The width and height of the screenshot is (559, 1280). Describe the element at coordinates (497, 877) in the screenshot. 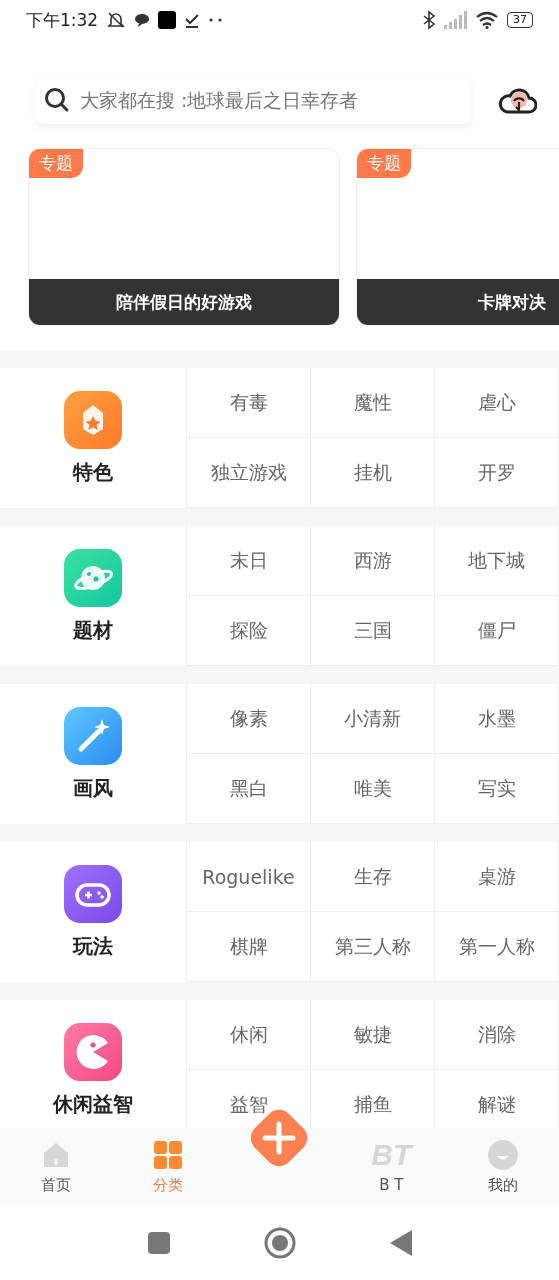

I see `tag-cell: 桌游` at that location.